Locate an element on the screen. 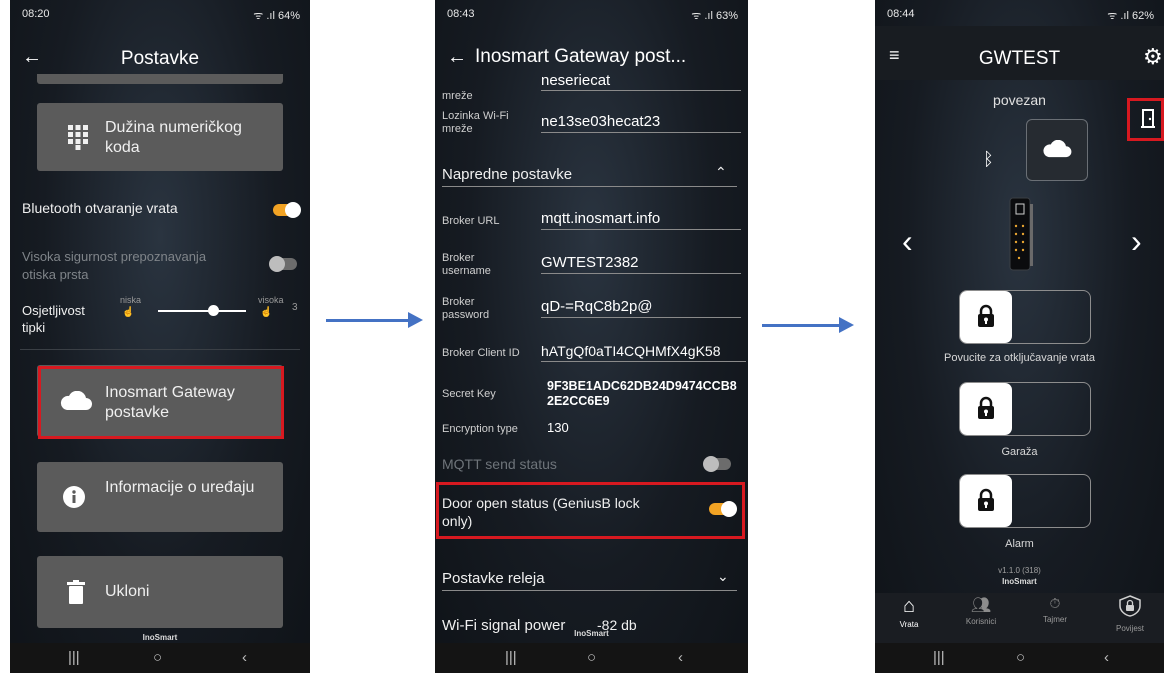 The width and height of the screenshot is (1164, 673). wifi-network-field: neseriecat is located at coordinates (641, 81).